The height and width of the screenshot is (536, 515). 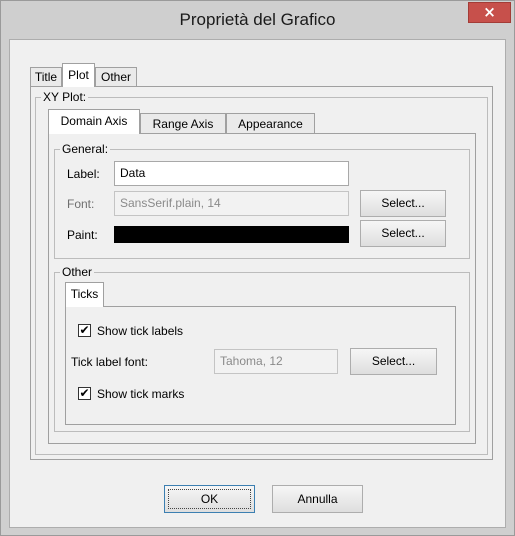 I want to click on tab-range-axis: Range Axis, so click(x=183, y=123).